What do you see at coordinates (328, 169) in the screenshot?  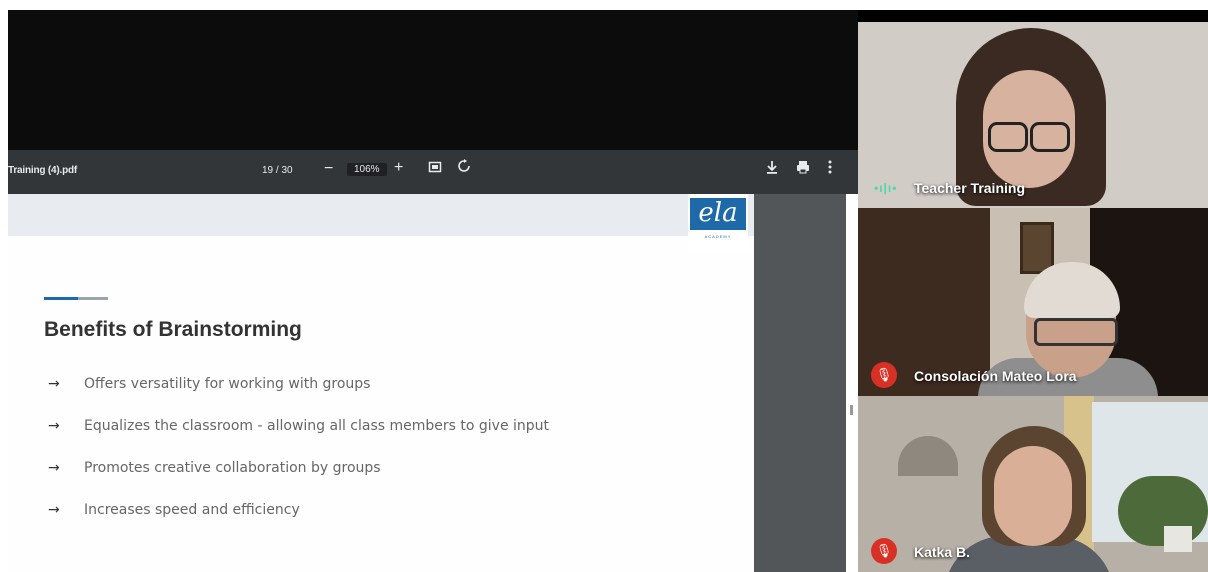 I see `zoom-out-button: −` at bounding box center [328, 169].